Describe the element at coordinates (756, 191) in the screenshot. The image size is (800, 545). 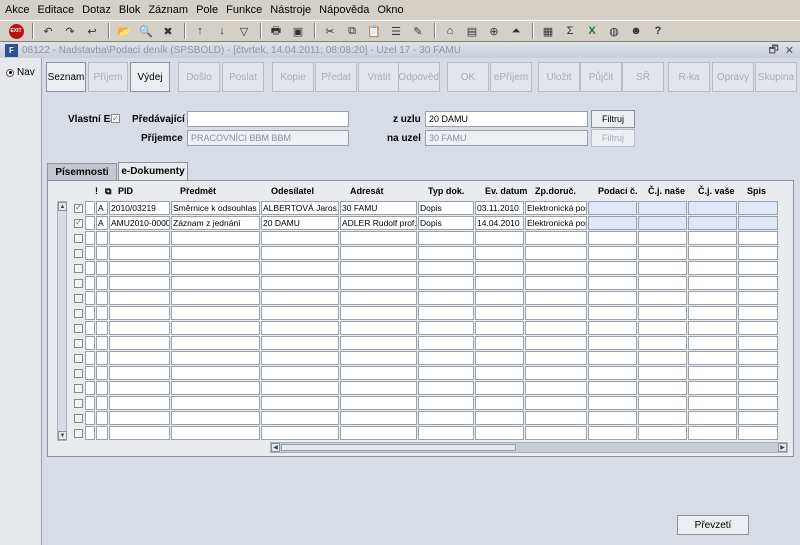
I see `header-spis: Spis` at that location.